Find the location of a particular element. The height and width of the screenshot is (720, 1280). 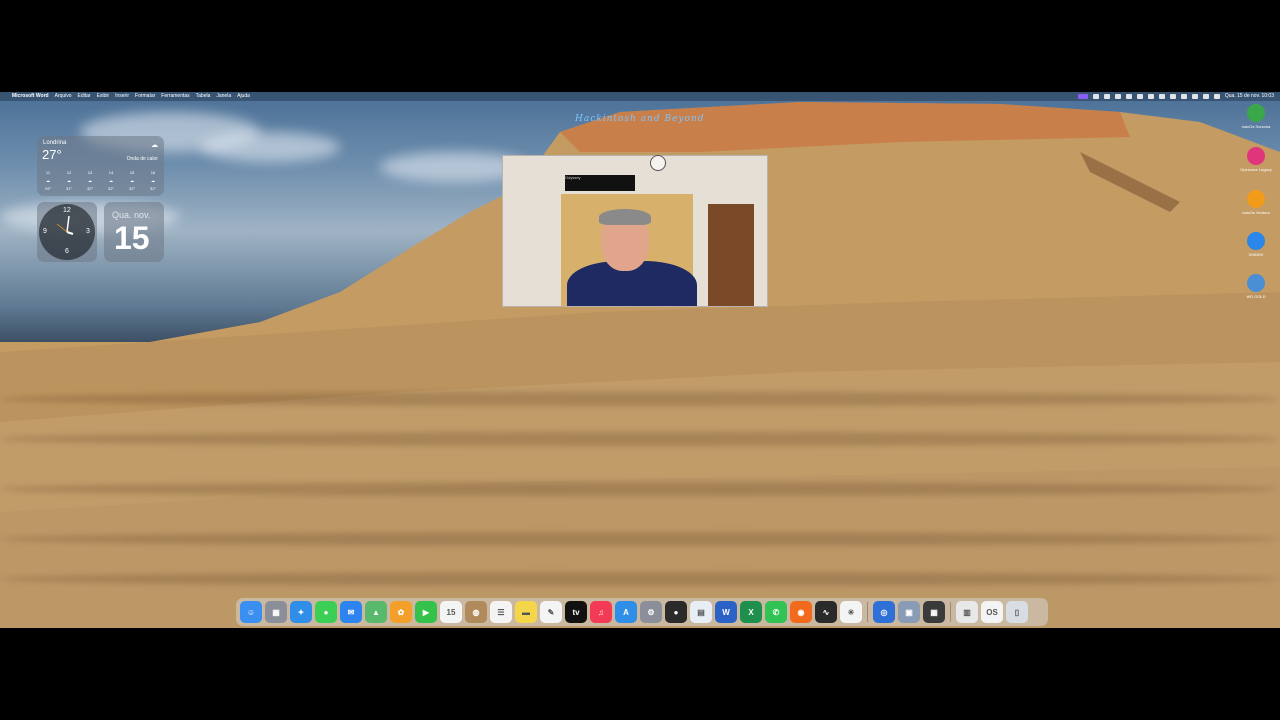

calculator-icon: ▦ is located at coordinates (934, 612).